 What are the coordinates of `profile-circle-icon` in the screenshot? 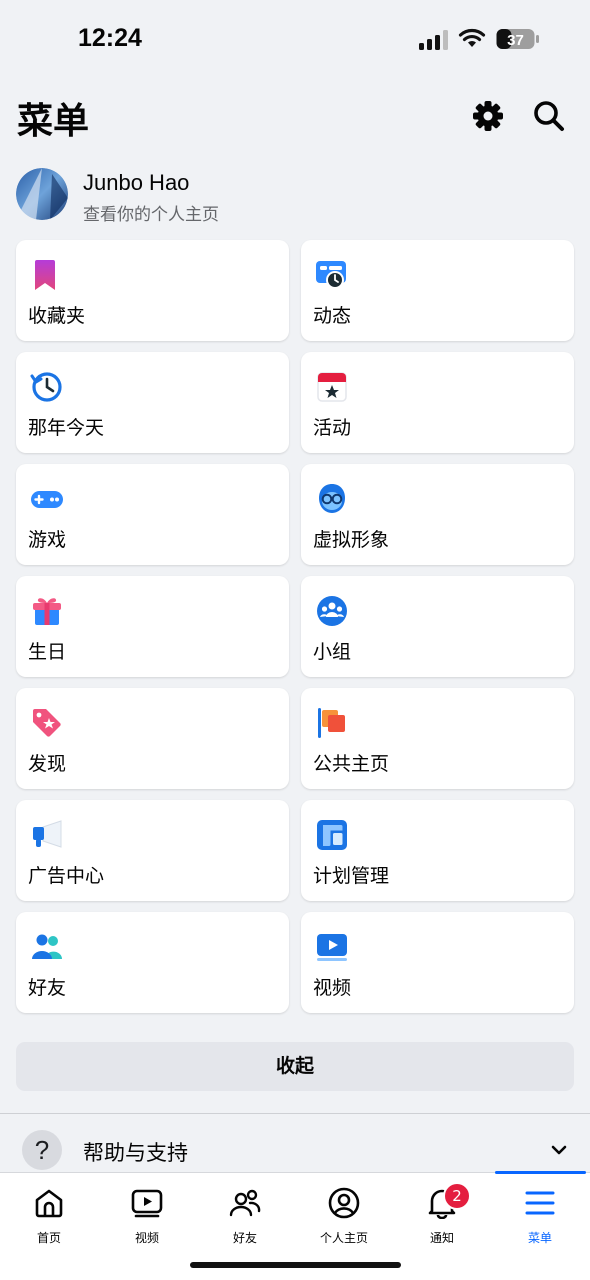 It's located at (344, 1203).